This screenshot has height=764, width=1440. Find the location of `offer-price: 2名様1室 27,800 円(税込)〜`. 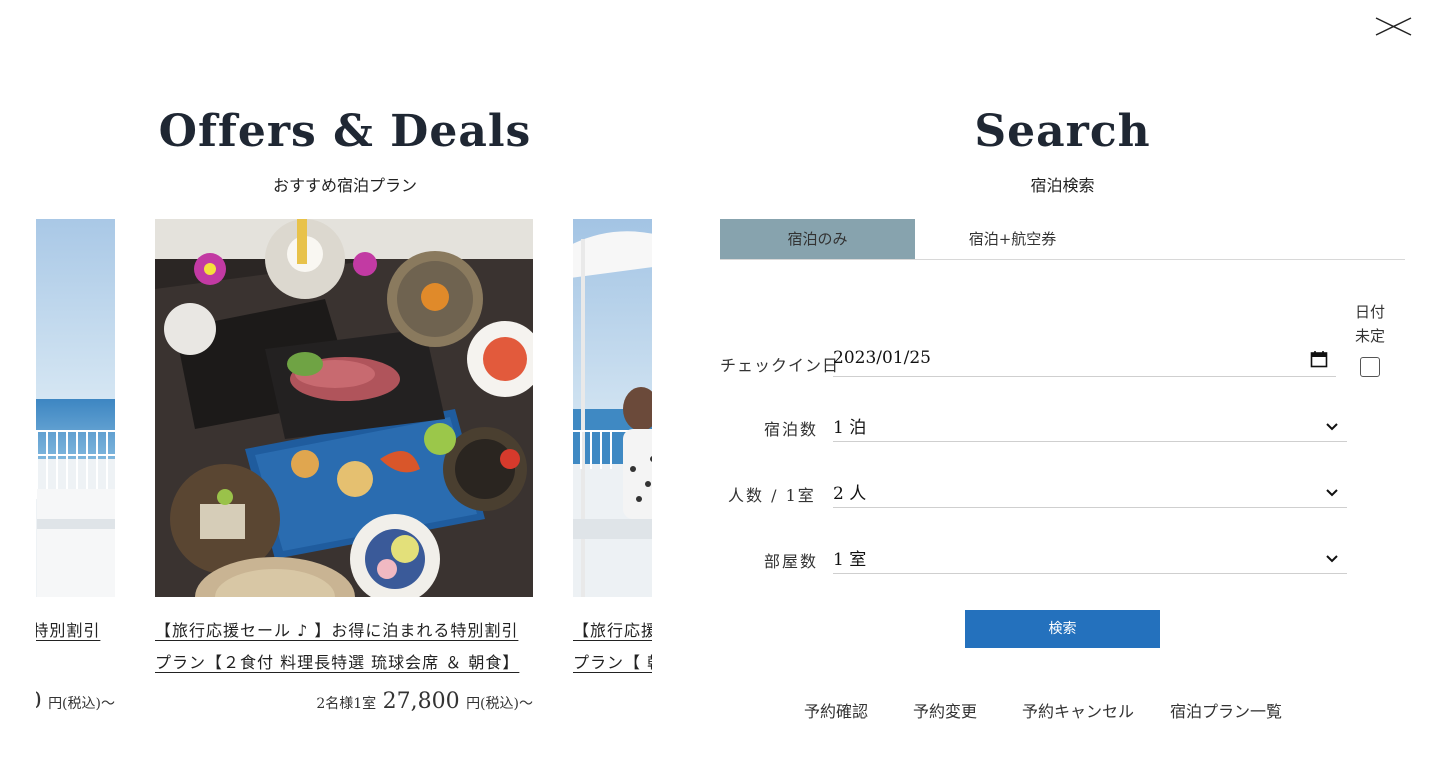

offer-price: 2名様1室 27,800 円(税込)〜 is located at coordinates (424, 701).